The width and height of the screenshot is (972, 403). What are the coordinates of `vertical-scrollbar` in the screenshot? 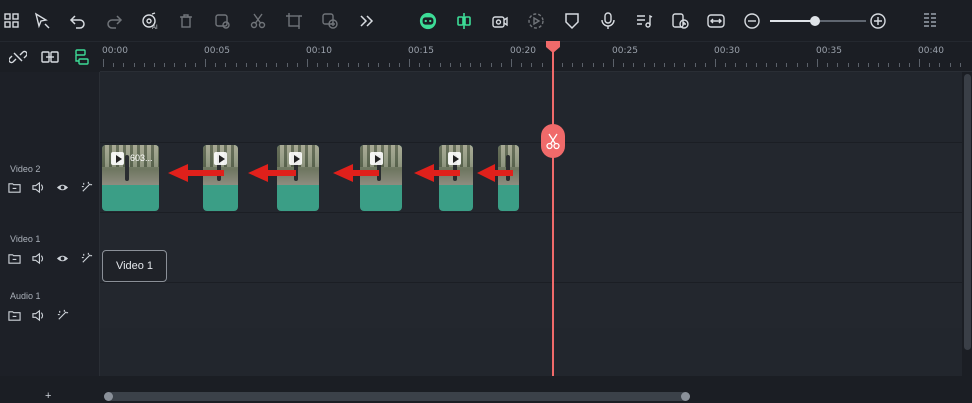 It's located at (967, 224).